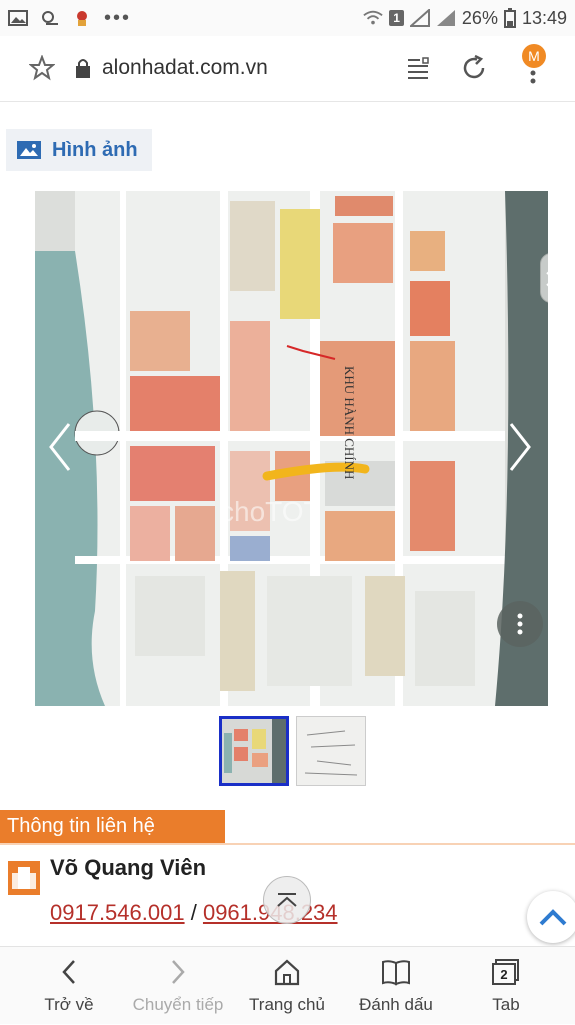 Image resolution: width=575 pixels, height=1025 pixels. Describe the element at coordinates (68, 972) in the screenshot. I see `back-arrow-icon` at that location.